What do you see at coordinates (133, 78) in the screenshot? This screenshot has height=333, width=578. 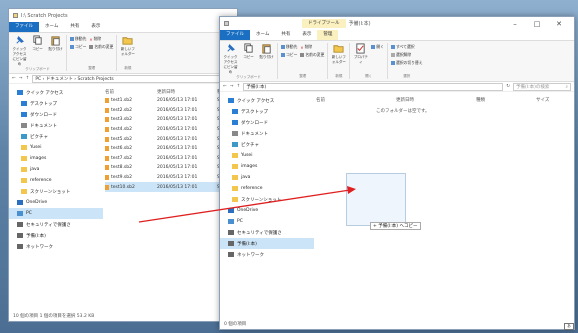 I see `address-bar: PC › ドキュメント › Scratch Projects` at bounding box center [133, 78].